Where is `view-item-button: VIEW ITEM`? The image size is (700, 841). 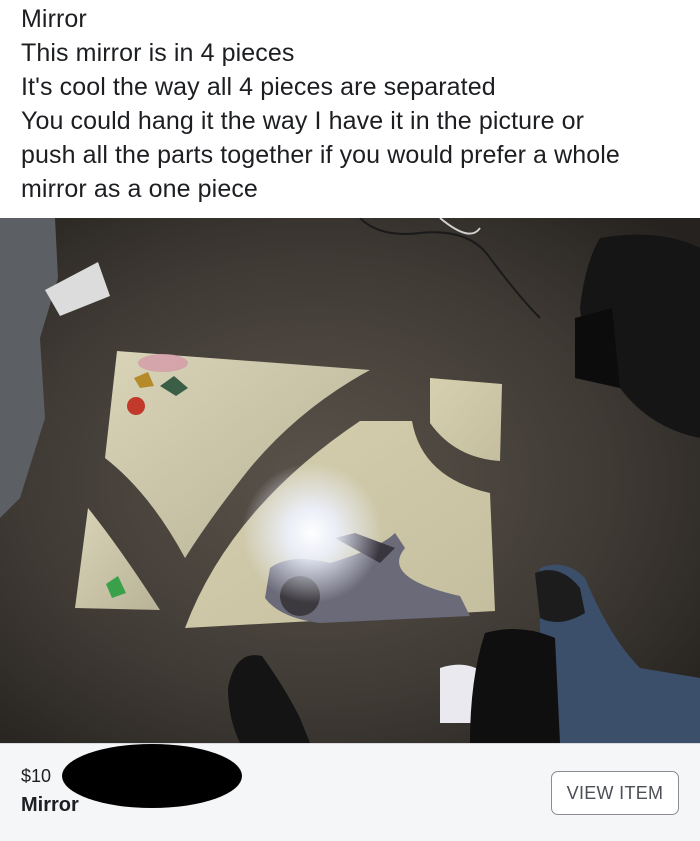
view-item-button: VIEW ITEM is located at coordinates (615, 793).